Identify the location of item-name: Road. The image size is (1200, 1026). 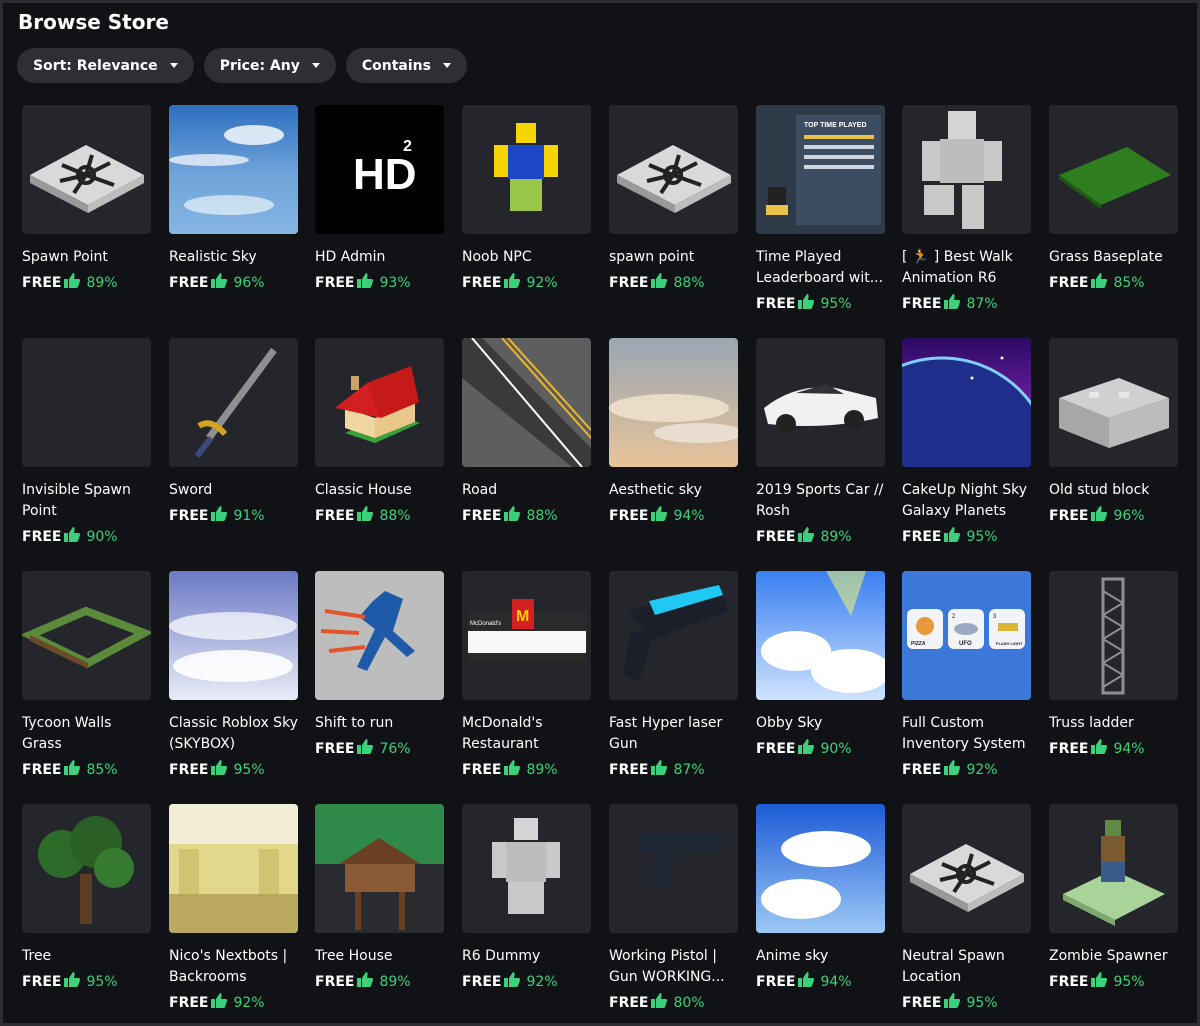
(528, 490).